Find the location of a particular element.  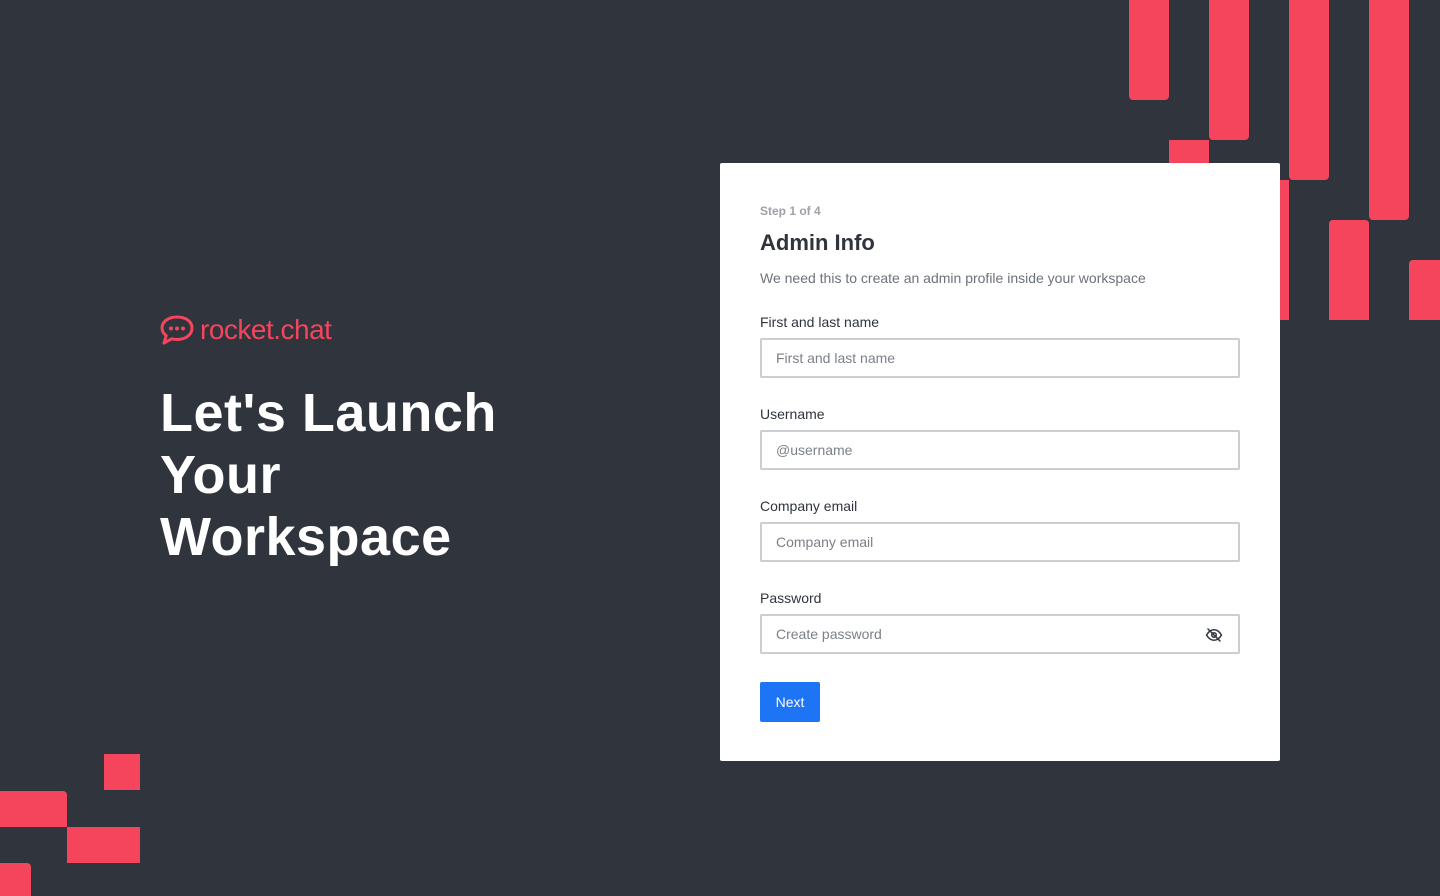

password-input-wrapper is located at coordinates (1000, 634).